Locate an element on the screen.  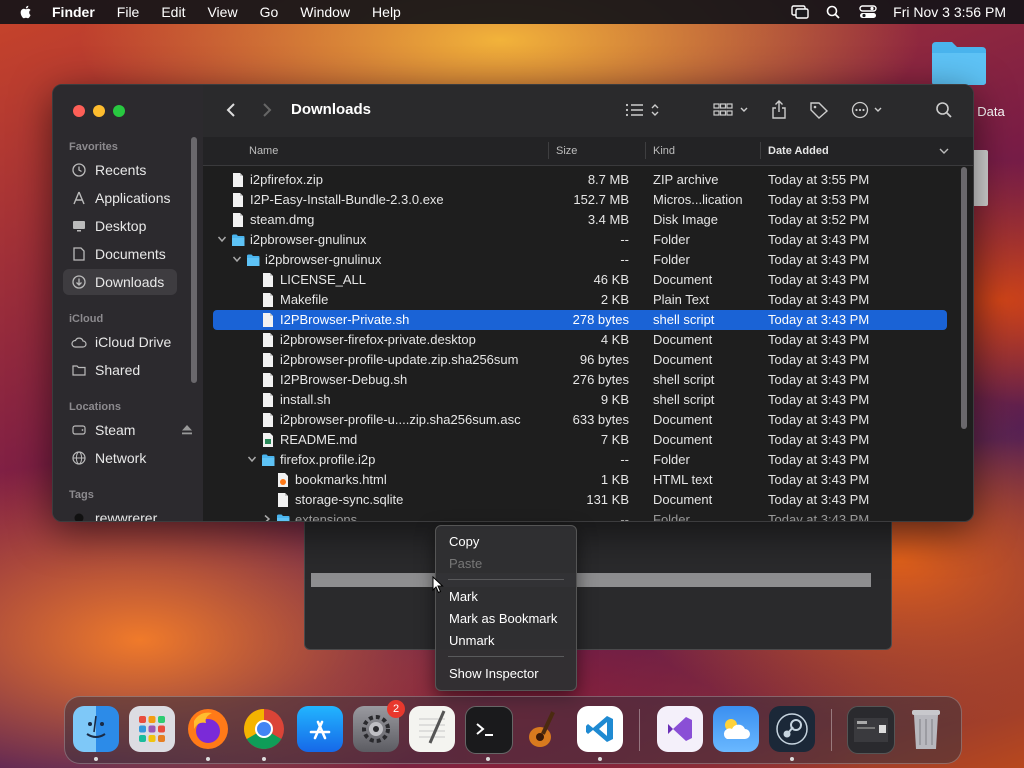
sidebar-item-tag: rewwrerer is located at coordinates (120, 513).